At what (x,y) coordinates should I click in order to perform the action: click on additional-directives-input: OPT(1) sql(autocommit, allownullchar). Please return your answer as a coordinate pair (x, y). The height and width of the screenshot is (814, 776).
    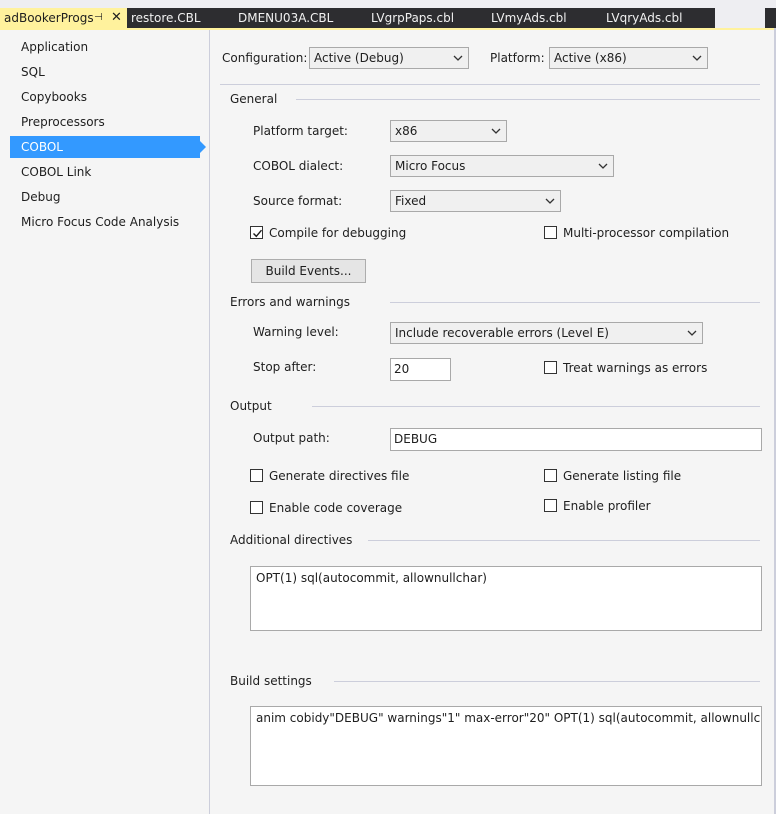
    Looking at the image, I should click on (506, 598).